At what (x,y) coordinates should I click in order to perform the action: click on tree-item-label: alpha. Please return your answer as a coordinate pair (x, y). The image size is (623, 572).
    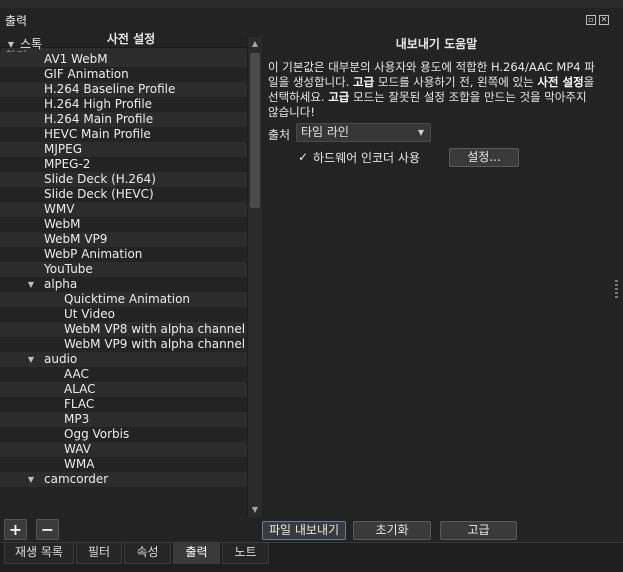
    Looking at the image, I should click on (61, 284).